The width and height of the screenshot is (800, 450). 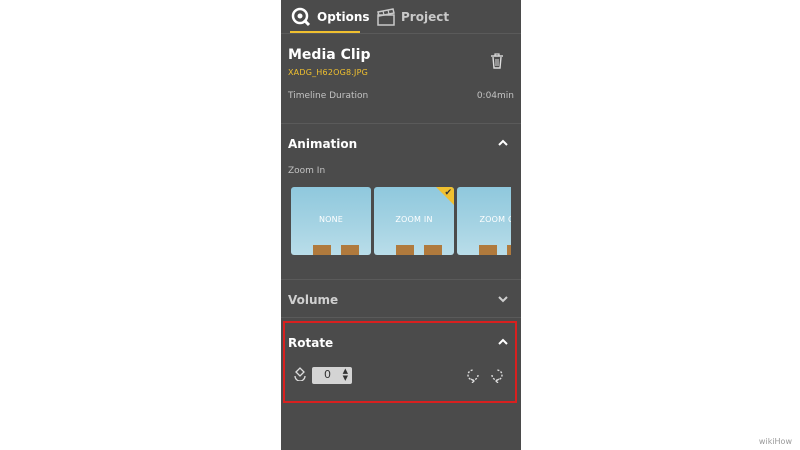 I want to click on options-icon, so click(x=301, y=17).